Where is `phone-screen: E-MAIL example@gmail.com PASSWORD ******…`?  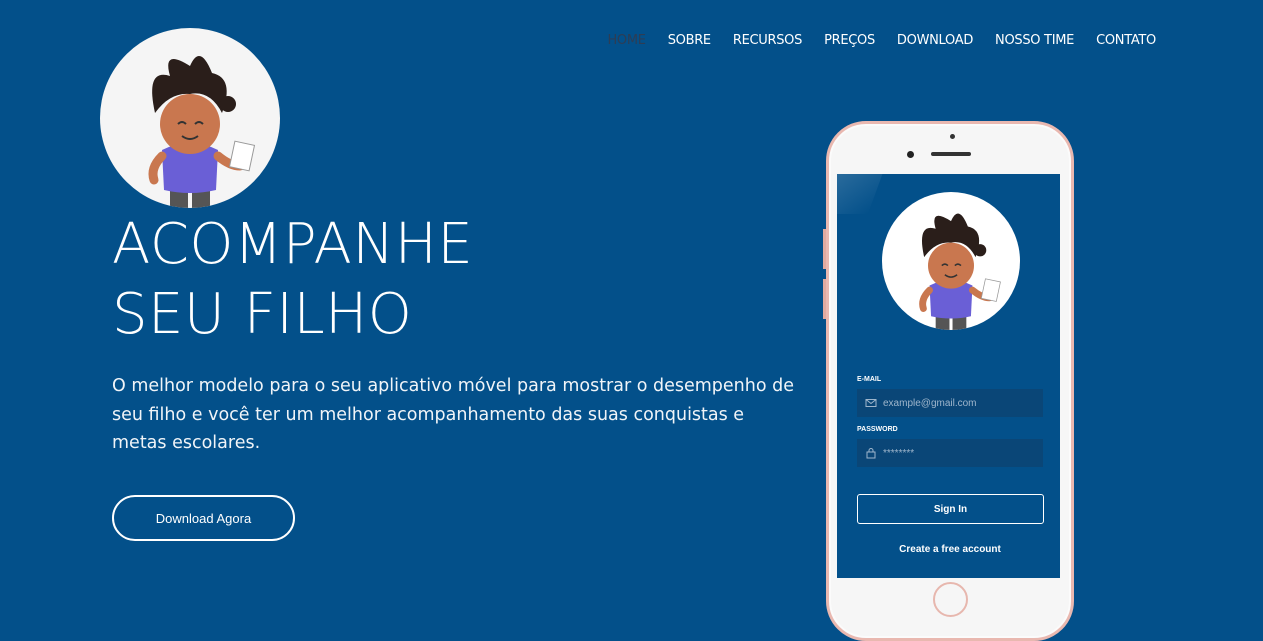 phone-screen: E-MAIL example@gmail.com PASSWORD ******… is located at coordinates (948, 376).